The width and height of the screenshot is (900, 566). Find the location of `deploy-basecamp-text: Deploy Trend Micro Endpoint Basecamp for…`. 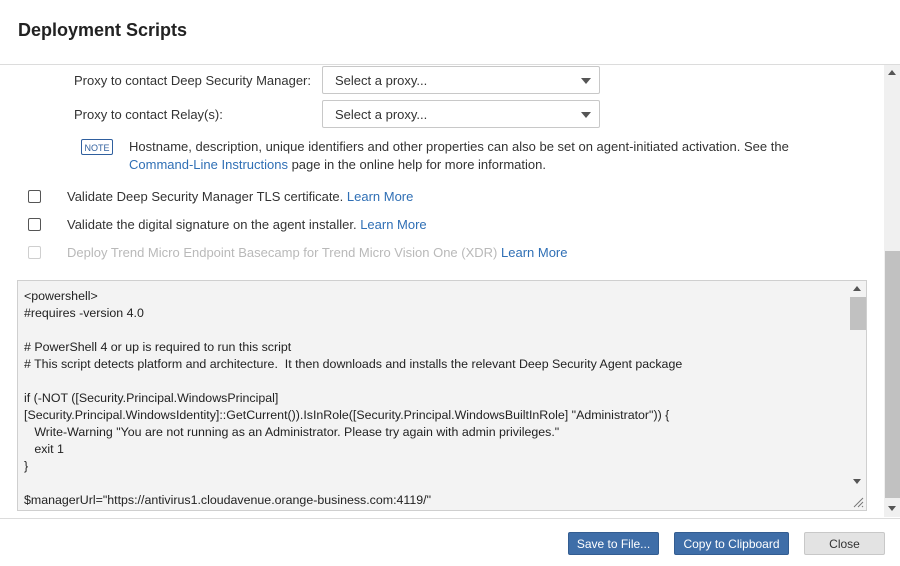

deploy-basecamp-text: Deploy Trend Micro Endpoint Basecamp for… is located at coordinates (284, 252).